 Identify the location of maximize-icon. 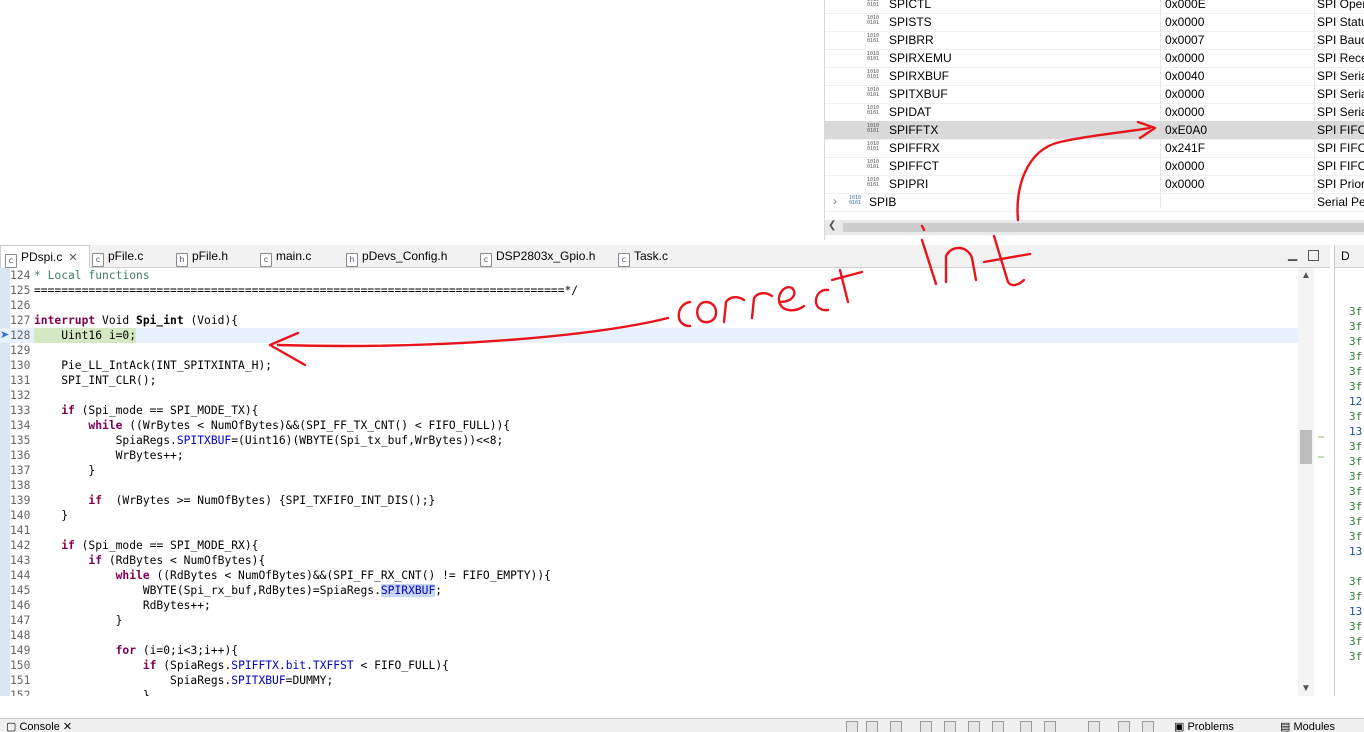
(1313, 255).